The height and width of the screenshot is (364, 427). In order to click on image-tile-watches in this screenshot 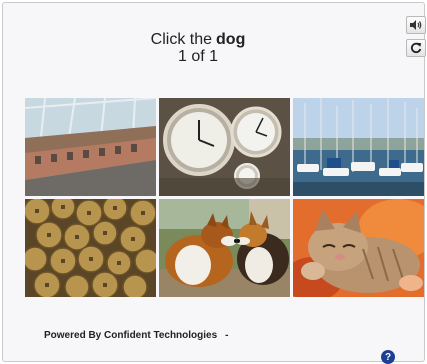, I will do `click(224, 147)`.